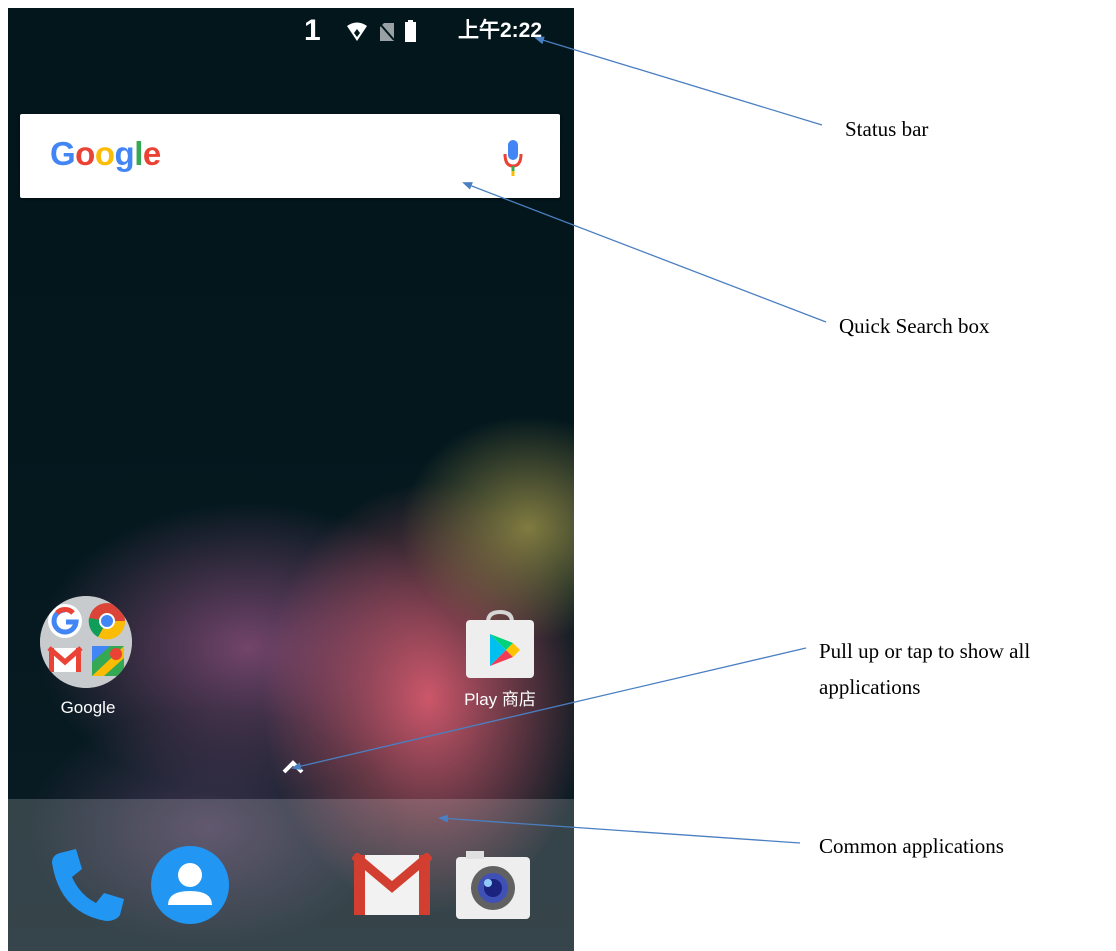 The height and width of the screenshot is (951, 1116). I want to click on google-folder-icon, so click(86, 642).